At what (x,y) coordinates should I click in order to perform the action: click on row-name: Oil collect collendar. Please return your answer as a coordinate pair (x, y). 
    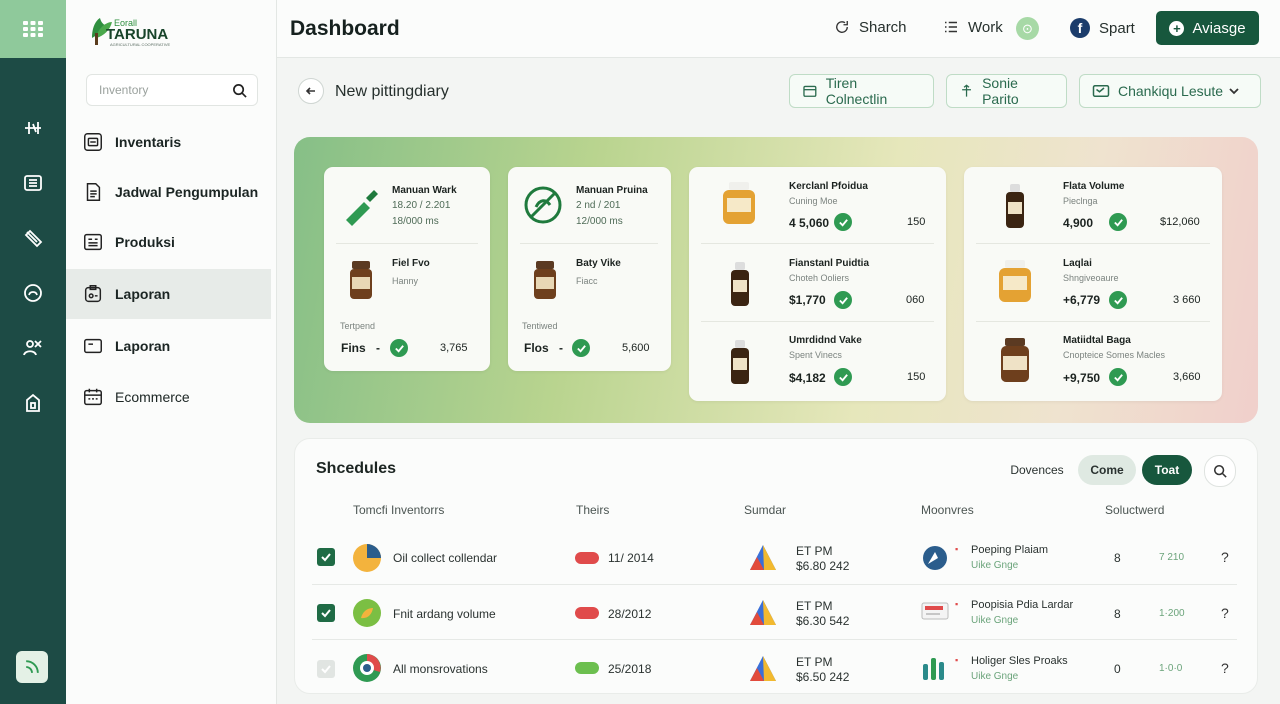
    Looking at the image, I should click on (445, 558).